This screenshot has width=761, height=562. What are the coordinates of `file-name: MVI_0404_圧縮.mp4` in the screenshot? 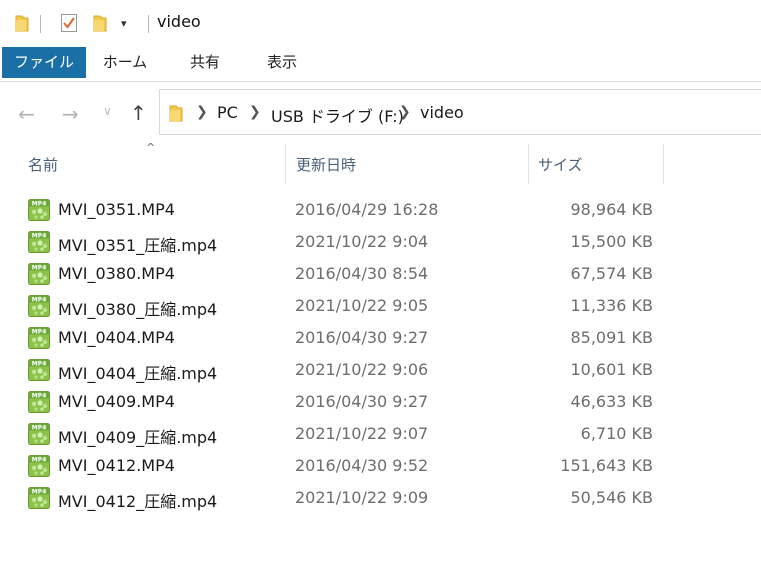 It's located at (138, 373).